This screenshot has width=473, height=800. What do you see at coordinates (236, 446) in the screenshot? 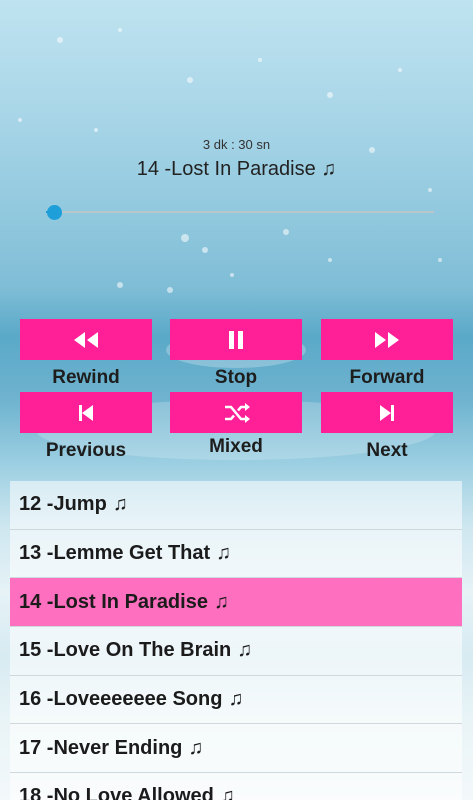
I see `mixed-label: Mixed` at bounding box center [236, 446].